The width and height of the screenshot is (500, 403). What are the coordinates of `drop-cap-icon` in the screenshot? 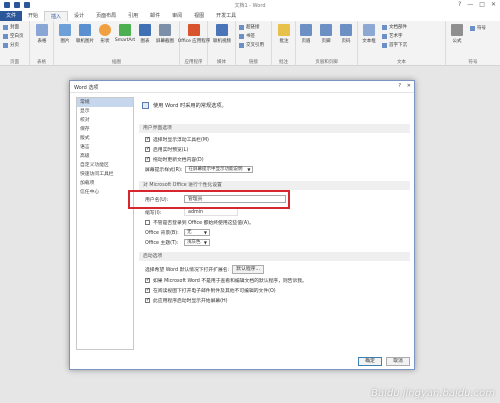 It's located at (384, 45).